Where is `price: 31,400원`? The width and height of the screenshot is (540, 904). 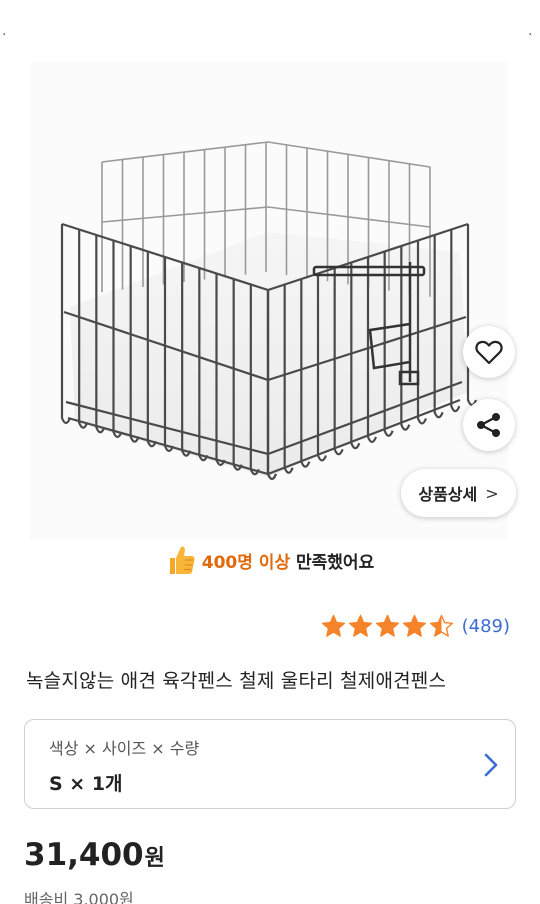
price: 31,400원 is located at coordinates (94, 855).